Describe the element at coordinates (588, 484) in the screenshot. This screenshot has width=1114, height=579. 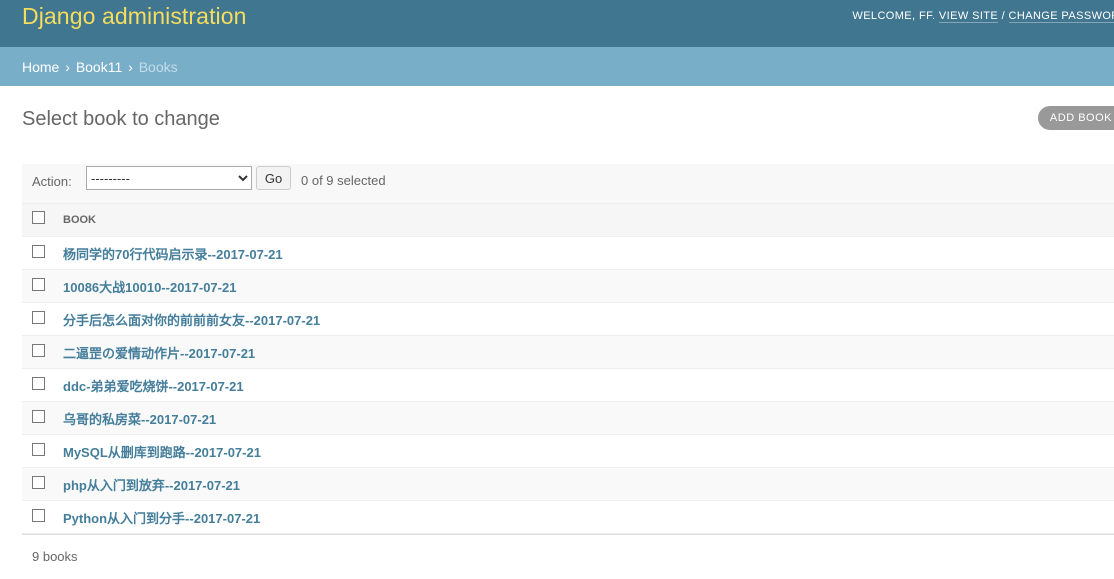
I see `book-cell: php从入门到放弃--2017-07-21` at that location.